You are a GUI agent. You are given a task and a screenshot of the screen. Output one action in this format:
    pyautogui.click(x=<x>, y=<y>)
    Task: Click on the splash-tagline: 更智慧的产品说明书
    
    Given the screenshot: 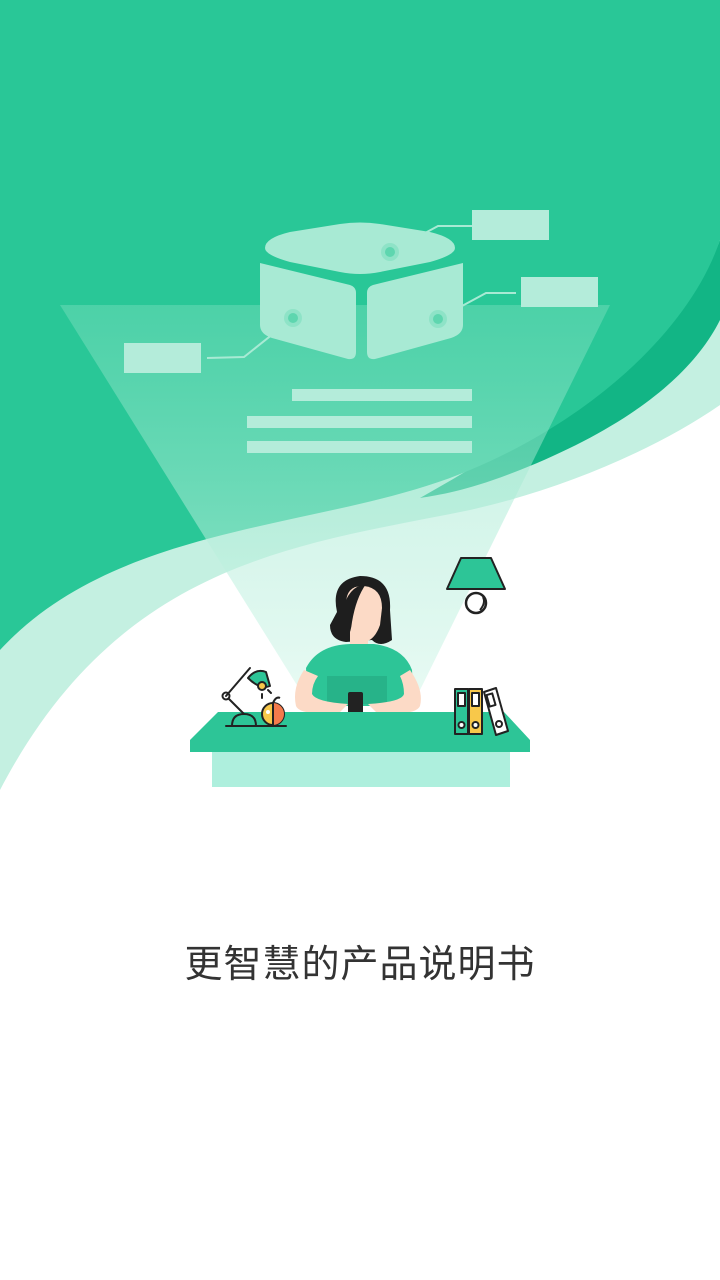 What is the action you would take?
    pyautogui.click(x=360, y=964)
    